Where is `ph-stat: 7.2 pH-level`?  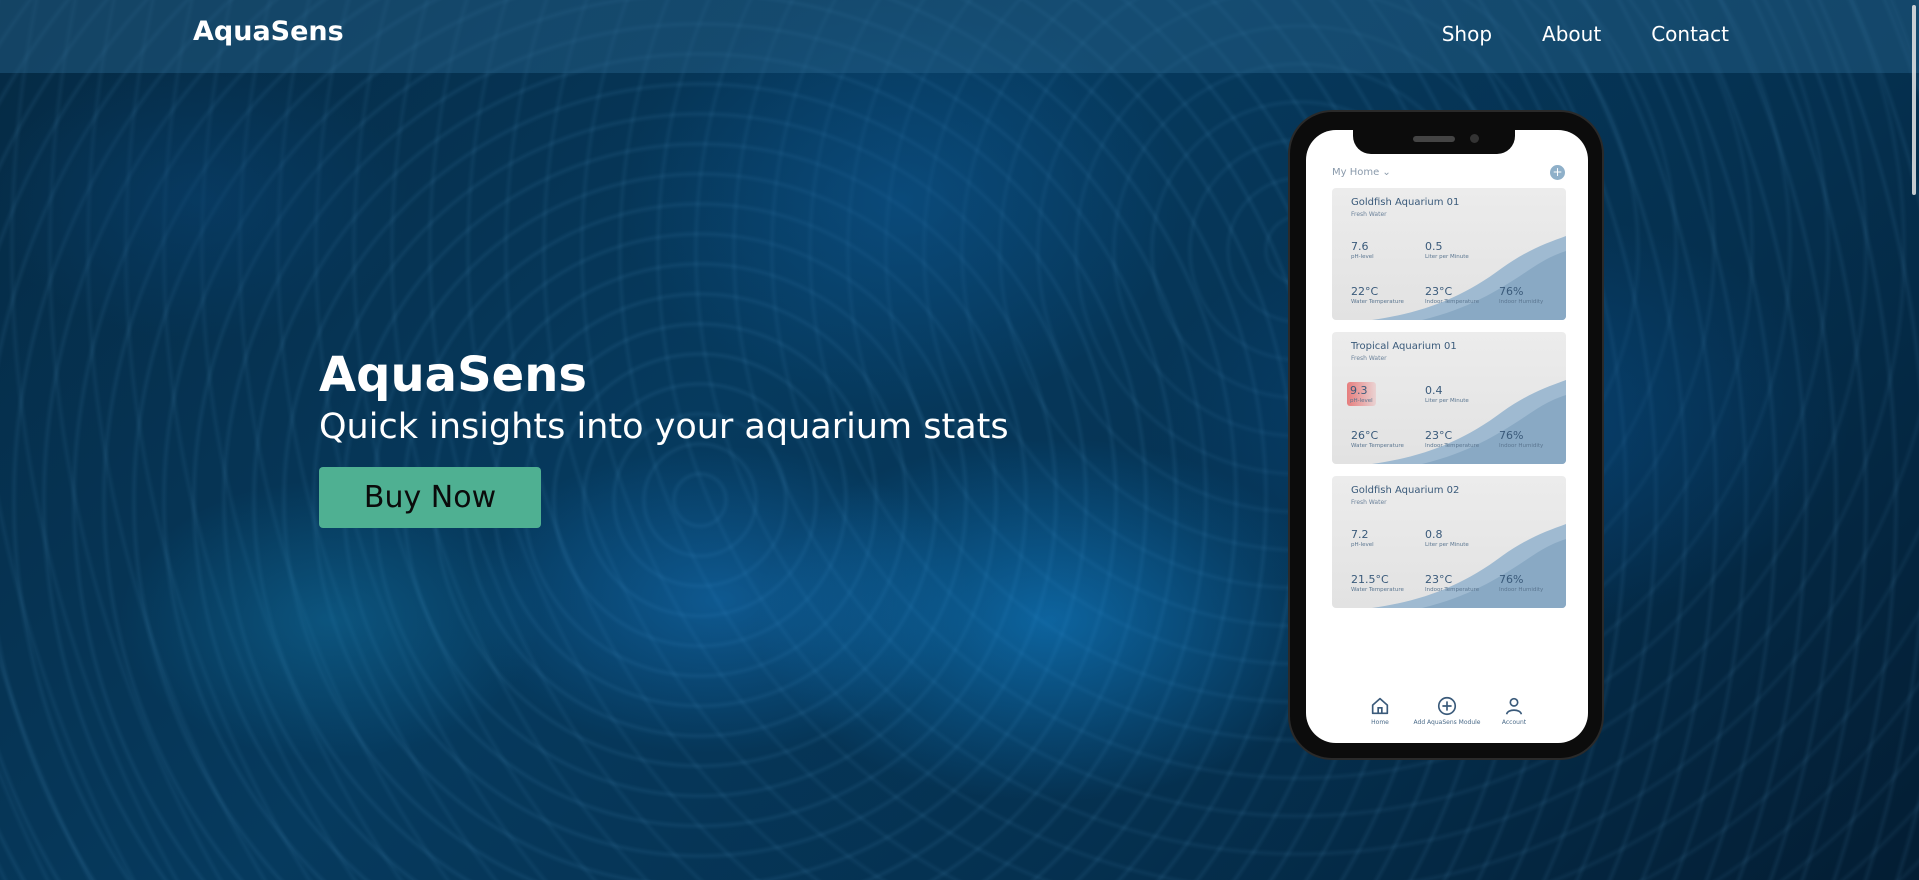 ph-stat: 7.2 pH-level is located at coordinates (1362, 538).